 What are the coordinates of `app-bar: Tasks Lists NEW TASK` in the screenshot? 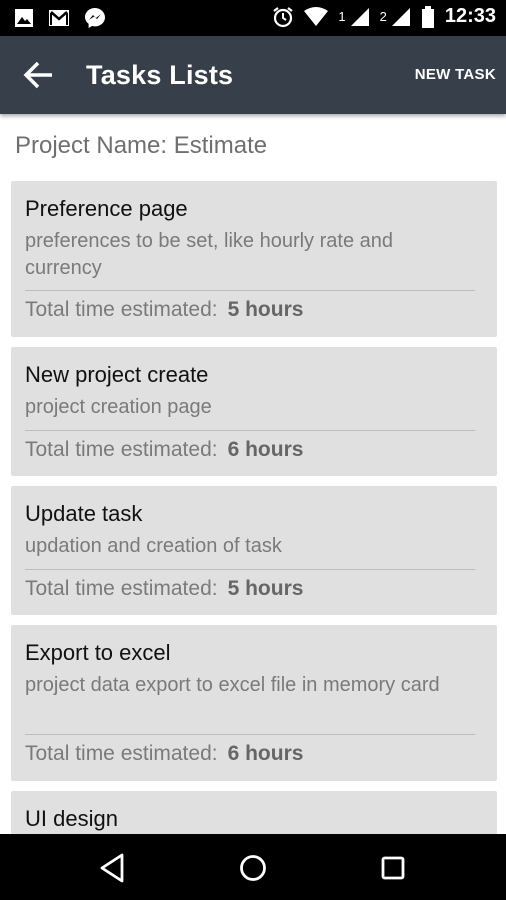 It's located at (253, 75).